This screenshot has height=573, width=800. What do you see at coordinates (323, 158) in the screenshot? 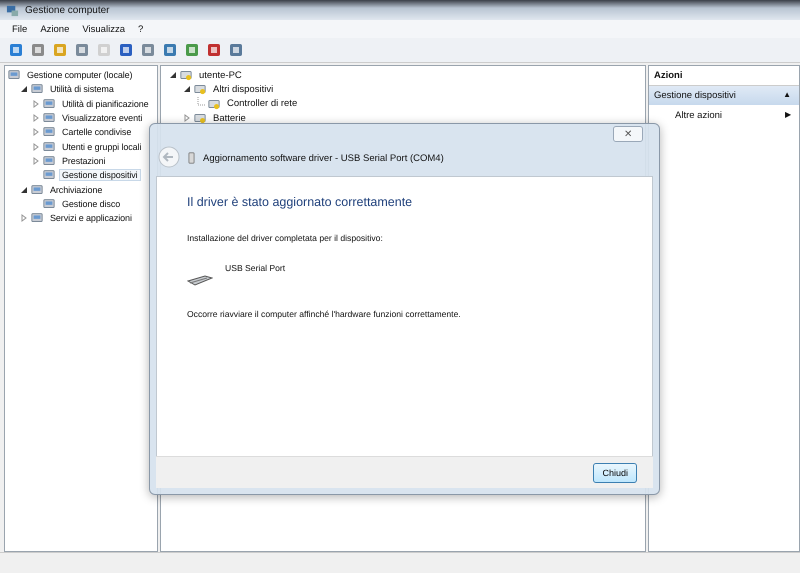
I see `dialog-title: Aggiornamento software driver - USB Serial Port (COM4)` at bounding box center [323, 158].